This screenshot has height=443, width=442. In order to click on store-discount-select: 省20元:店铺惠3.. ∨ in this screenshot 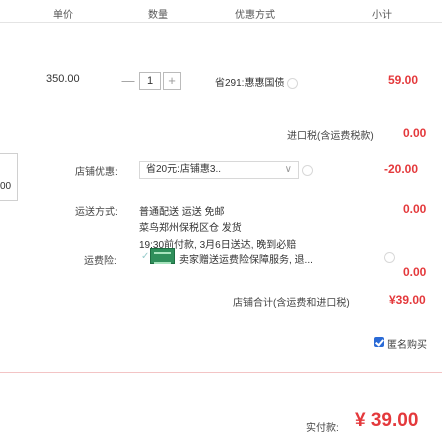, I will do `click(219, 170)`.